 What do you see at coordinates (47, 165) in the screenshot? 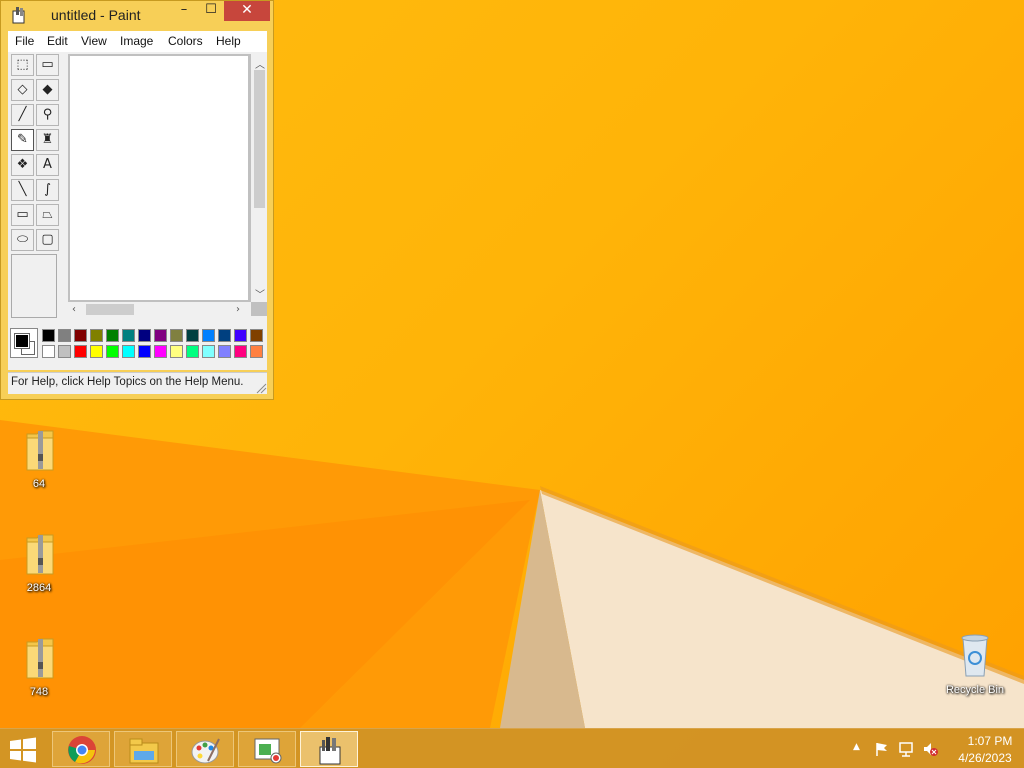
I see `text-tool-button: A` at bounding box center [47, 165].